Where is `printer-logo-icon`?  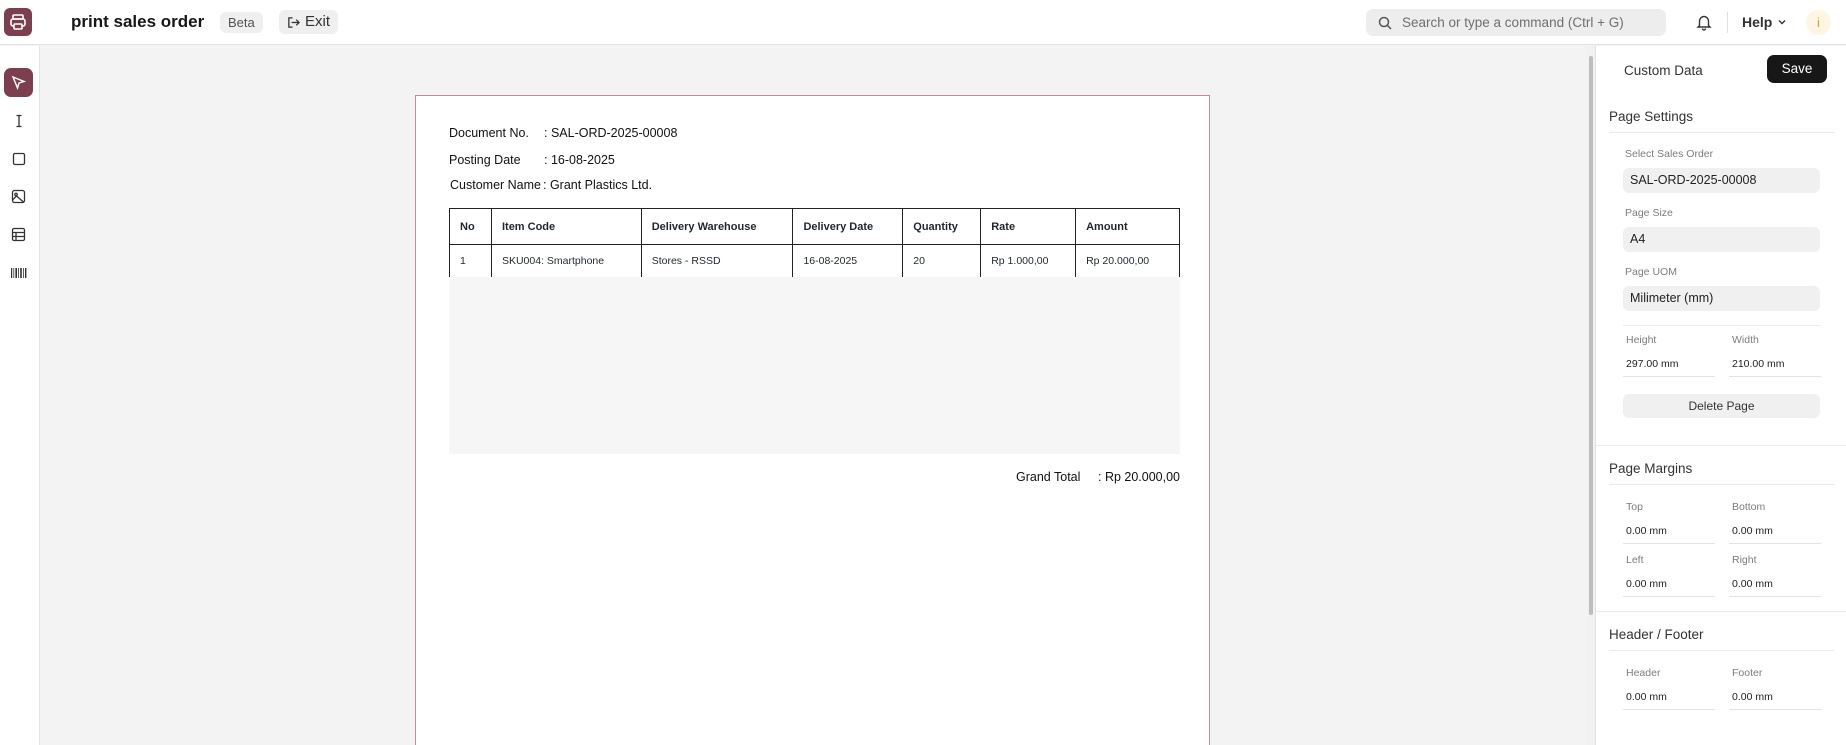
printer-logo-icon is located at coordinates (18, 22).